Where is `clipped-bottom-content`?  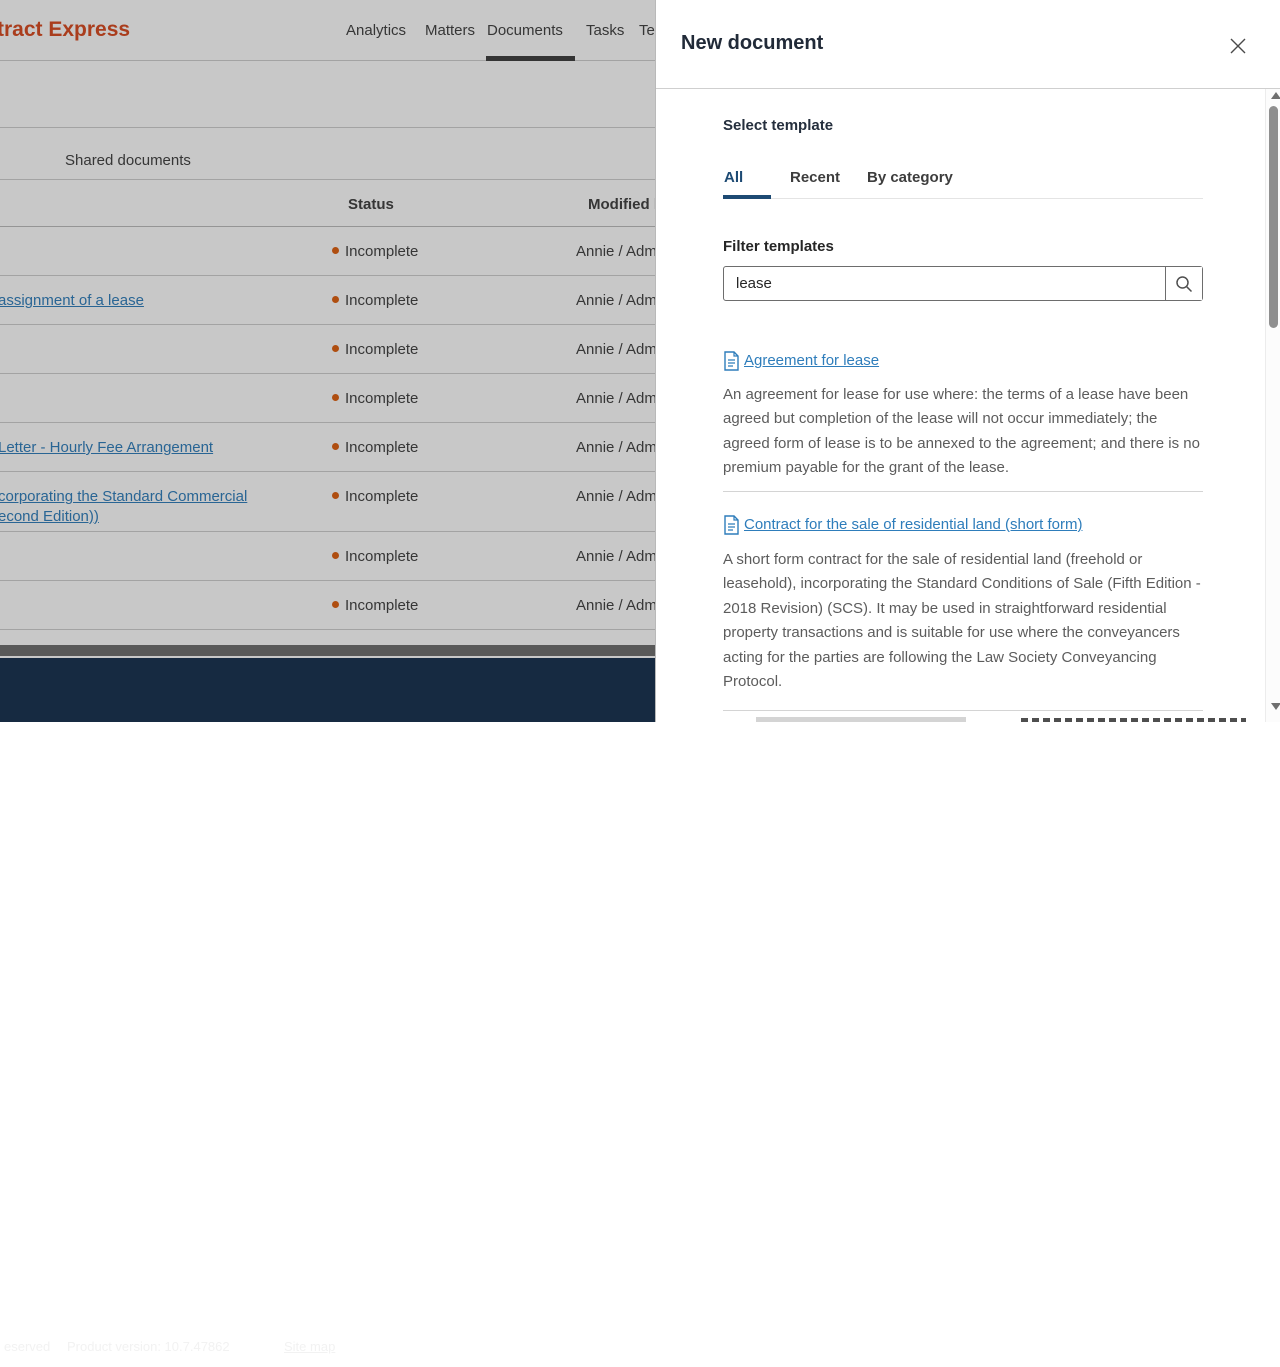
clipped-bottom-content is located at coordinates (861, 719).